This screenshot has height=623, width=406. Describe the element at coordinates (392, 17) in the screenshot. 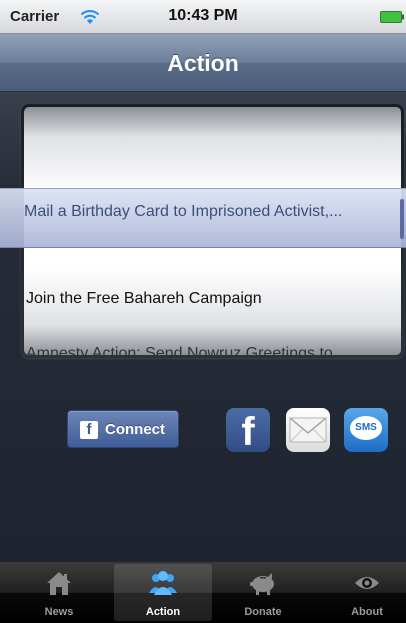

I see `battery-icon` at that location.